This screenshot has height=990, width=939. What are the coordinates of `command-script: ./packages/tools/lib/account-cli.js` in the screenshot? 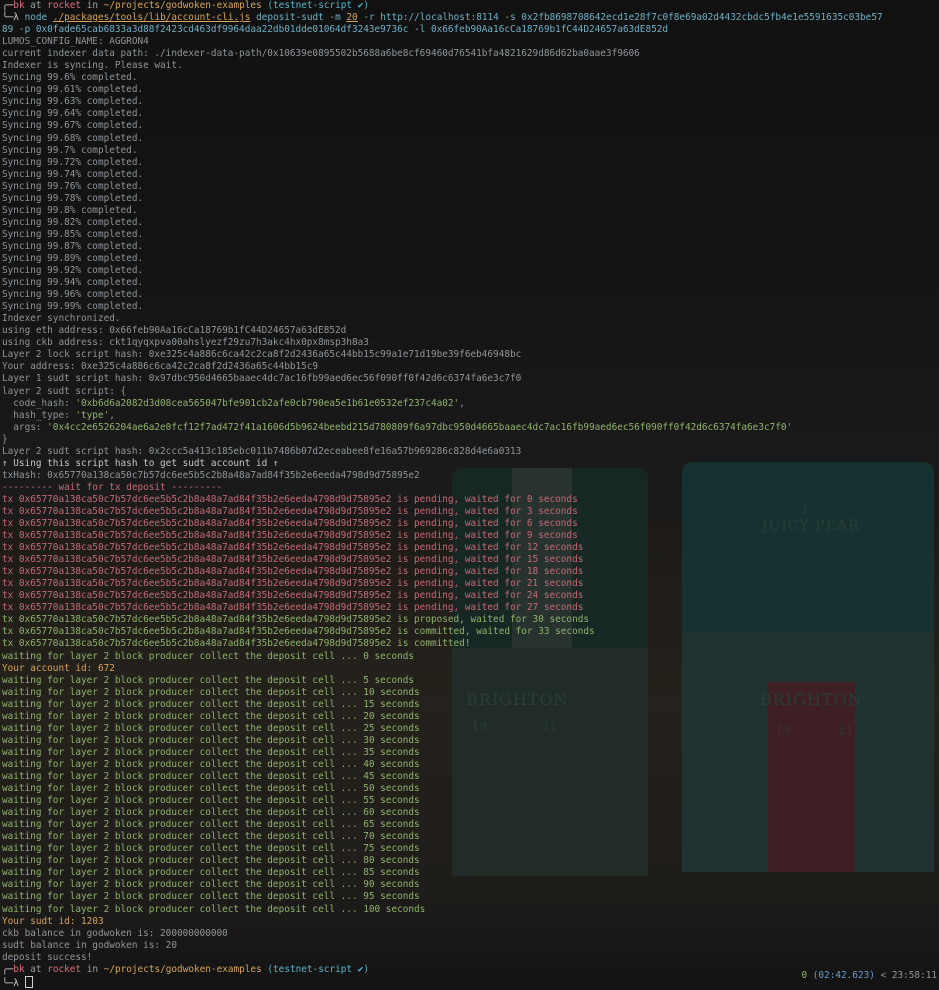 It's located at (151, 18).